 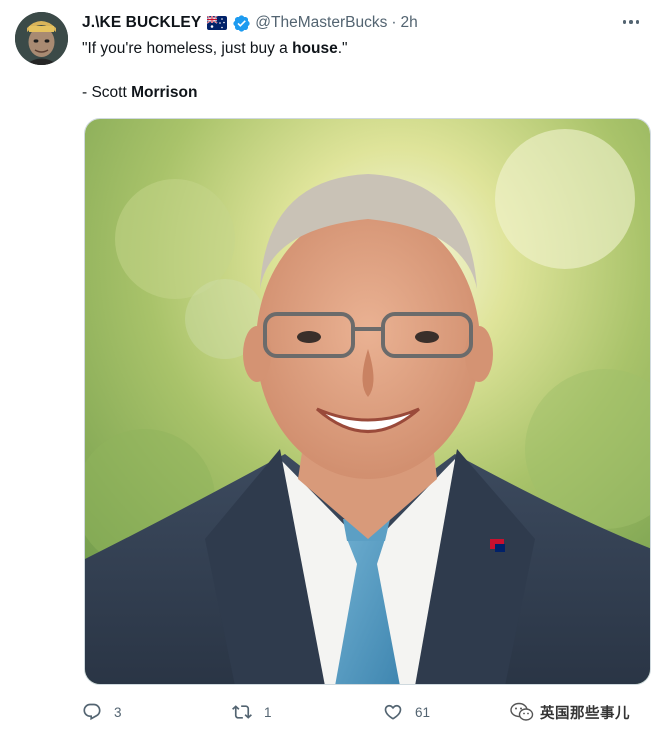 What do you see at coordinates (315, 48) in the screenshot?
I see `text-bold-segment: house` at bounding box center [315, 48].